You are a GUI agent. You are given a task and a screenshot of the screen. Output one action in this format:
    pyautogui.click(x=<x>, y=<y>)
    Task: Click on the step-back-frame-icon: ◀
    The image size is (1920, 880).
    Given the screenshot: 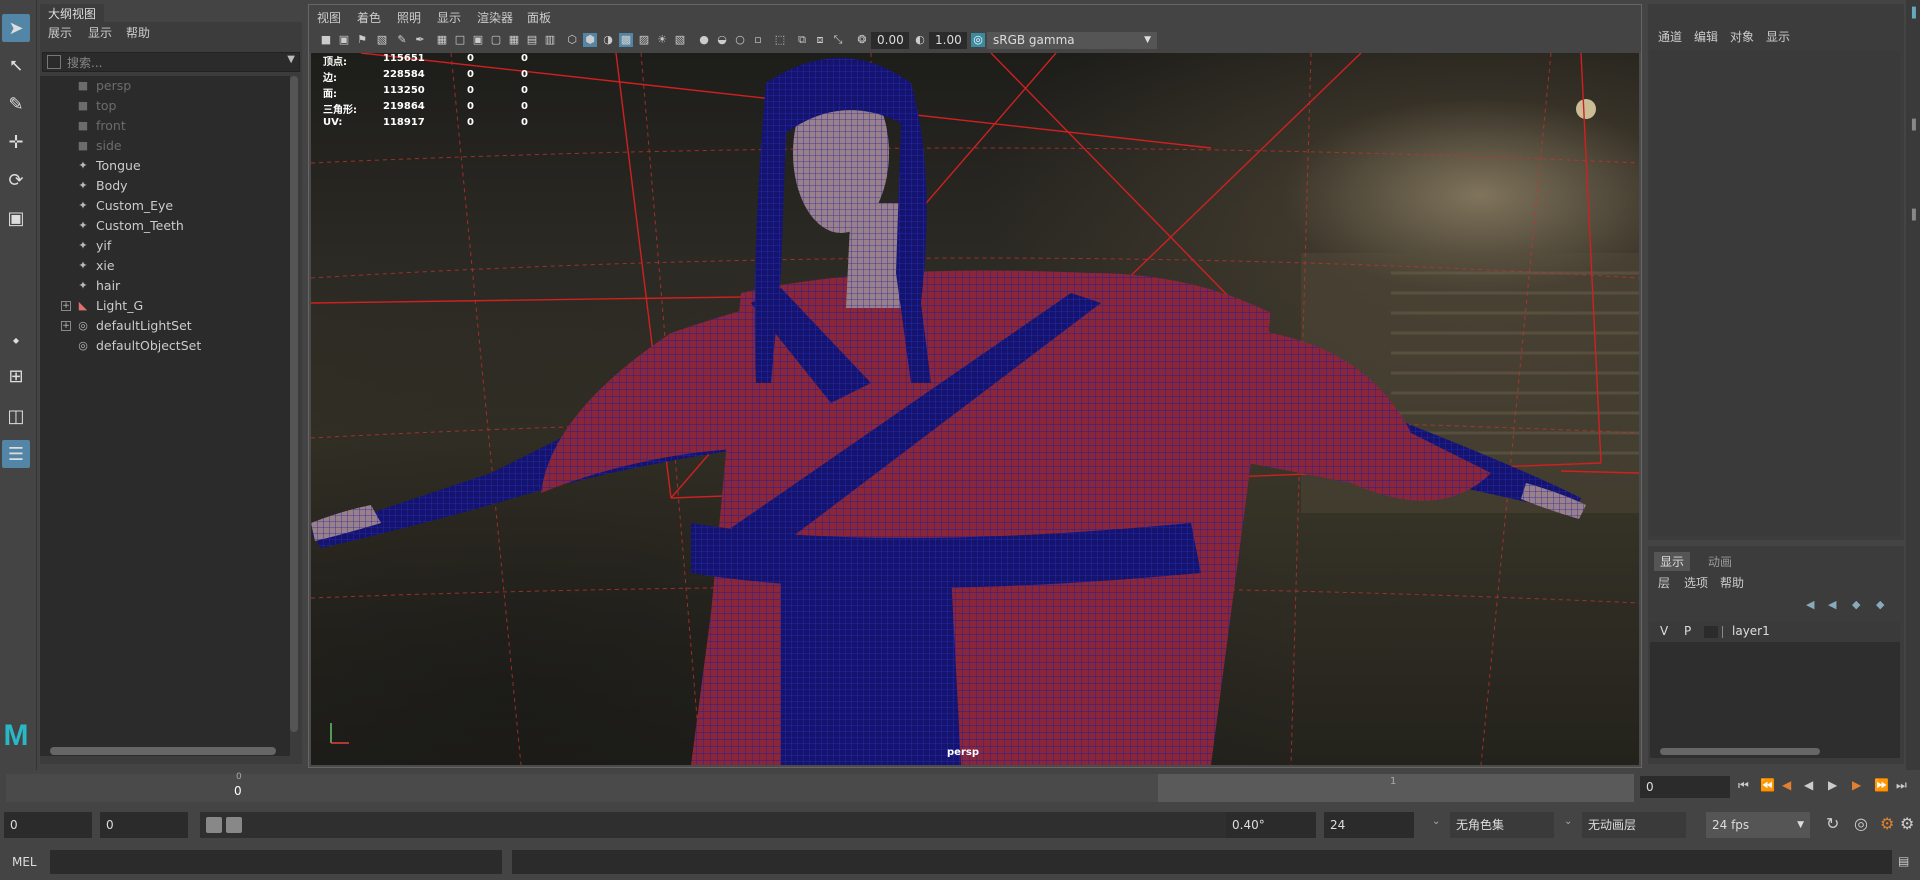 What is the action you would take?
    pyautogui.click(x=1786, y=785)
    